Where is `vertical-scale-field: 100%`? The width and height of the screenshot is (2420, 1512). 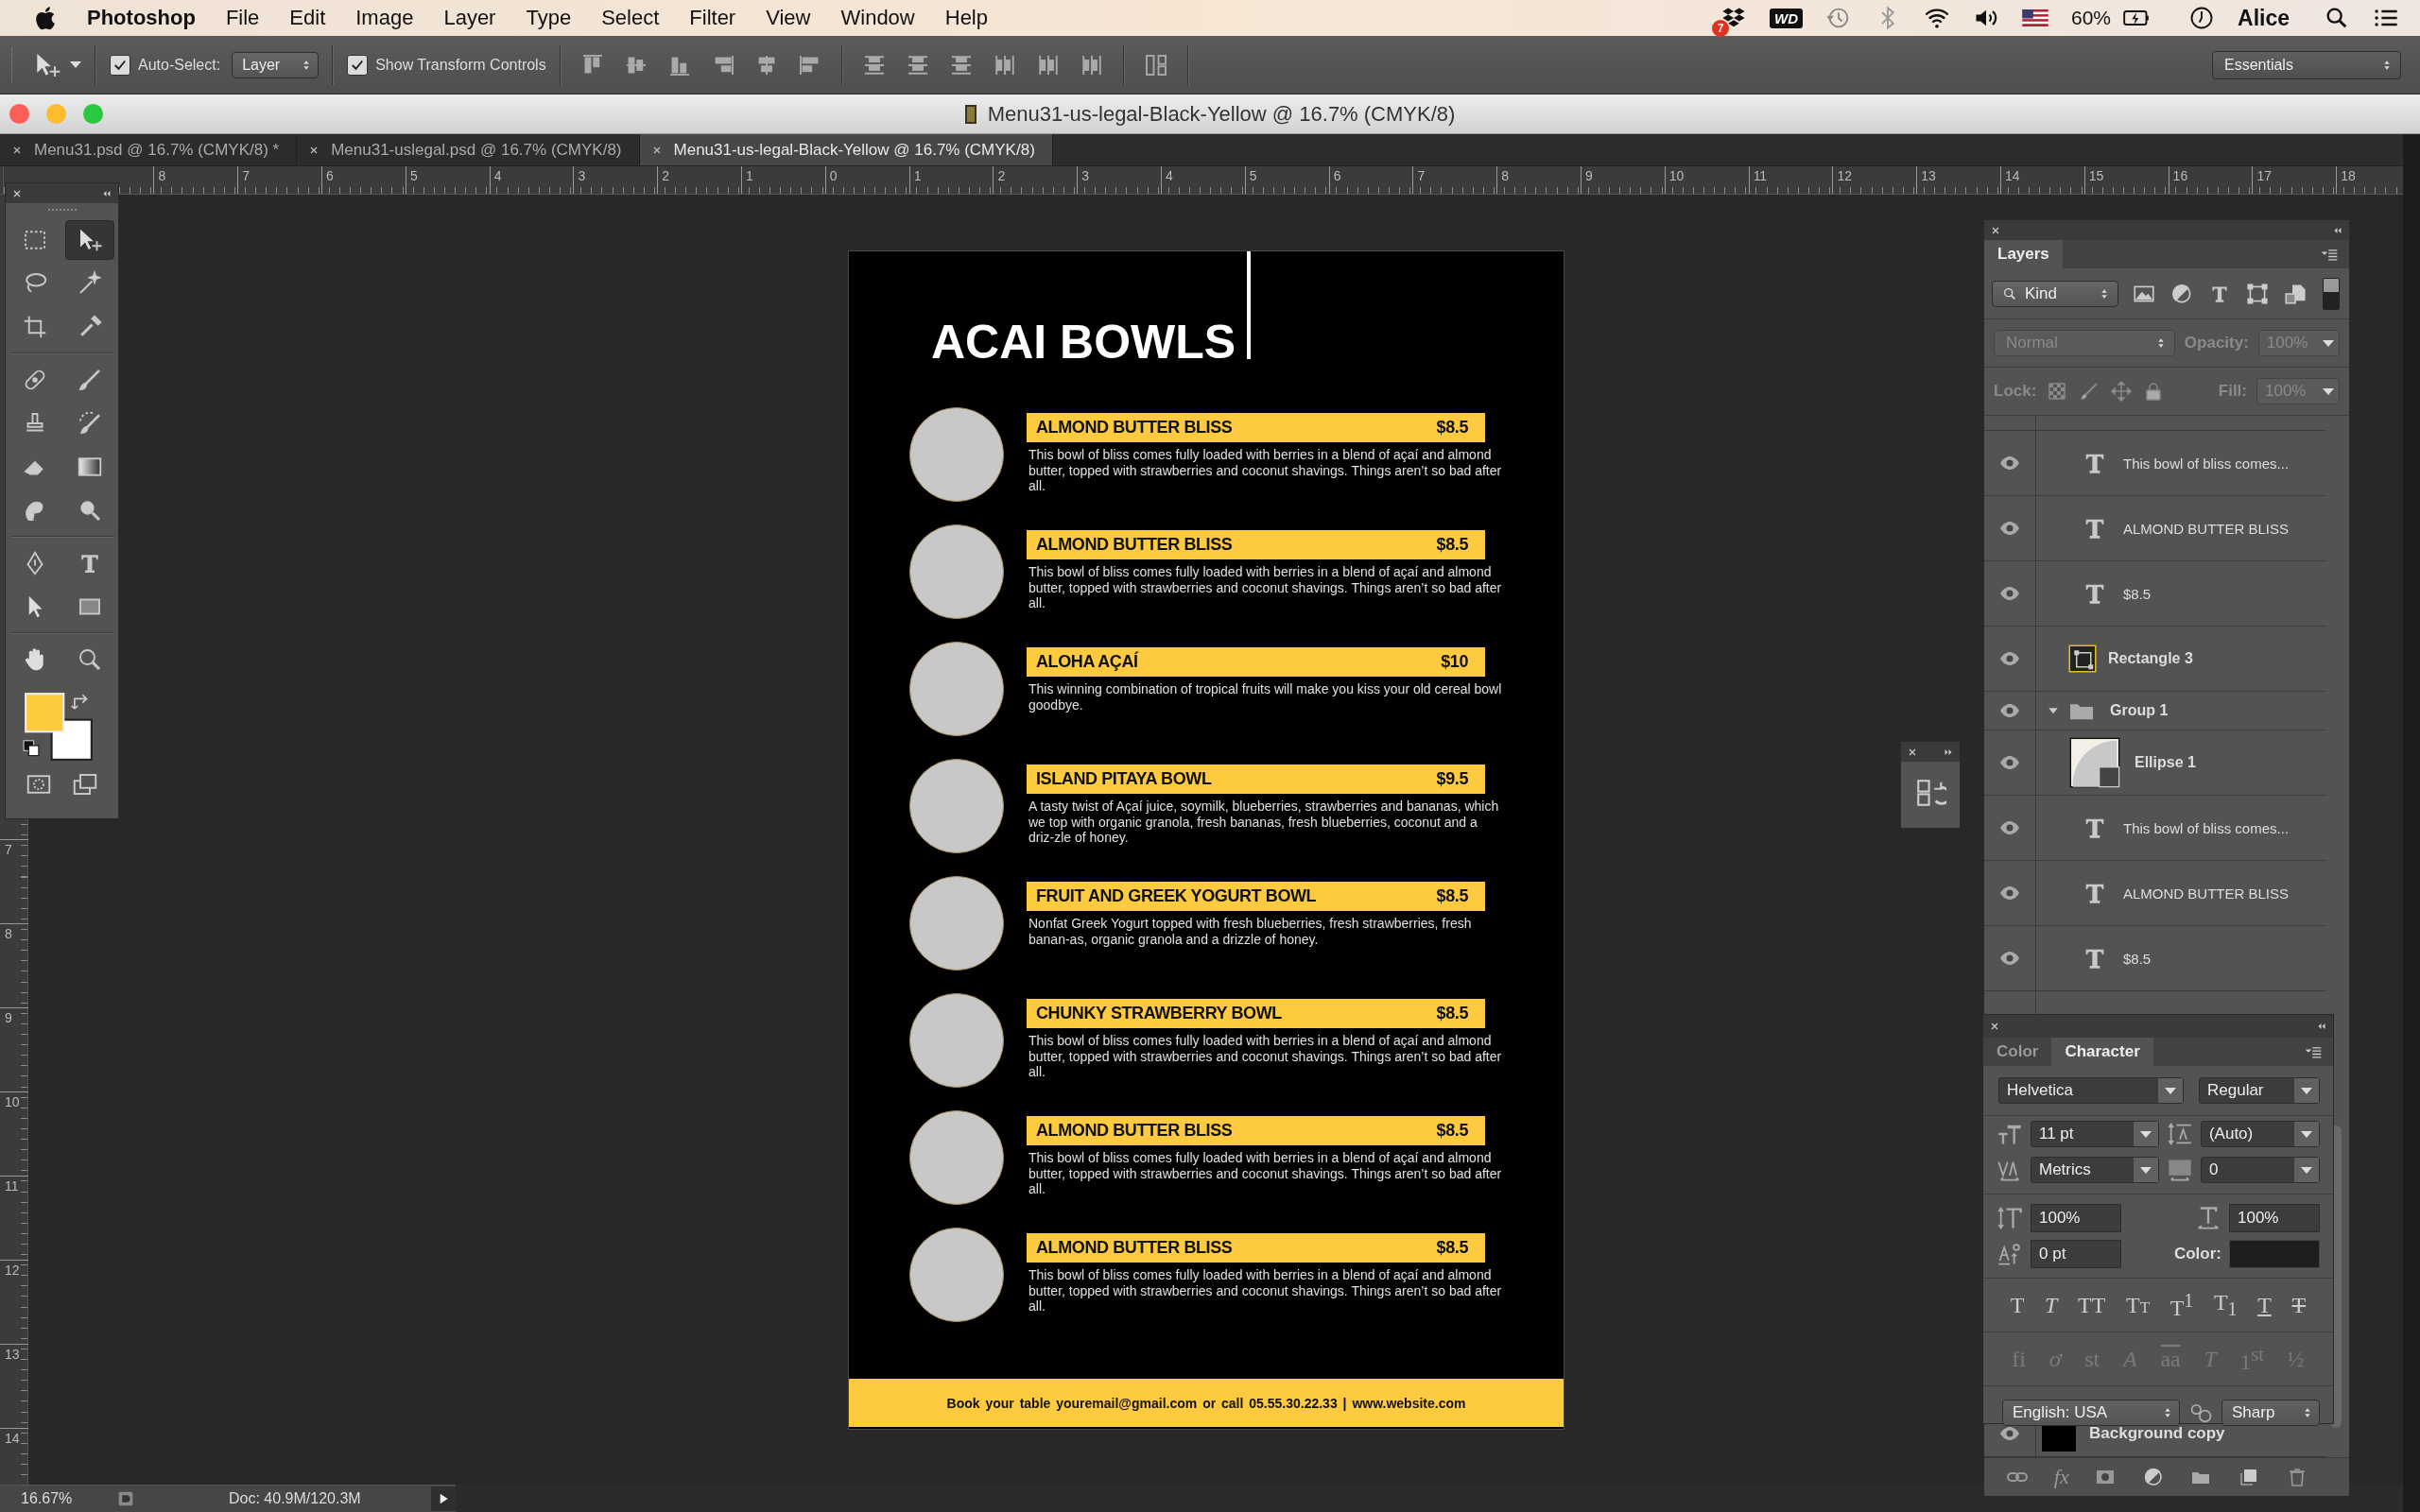 vertical-scale-field: 100% is located at coordinates (2076, 1218).